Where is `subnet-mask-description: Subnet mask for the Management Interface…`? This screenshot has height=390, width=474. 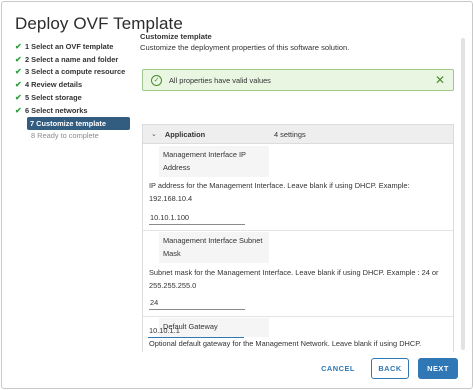
subnet-mask-description: Subnet mask for the Management Interface… is located at coordinates (294, 279).